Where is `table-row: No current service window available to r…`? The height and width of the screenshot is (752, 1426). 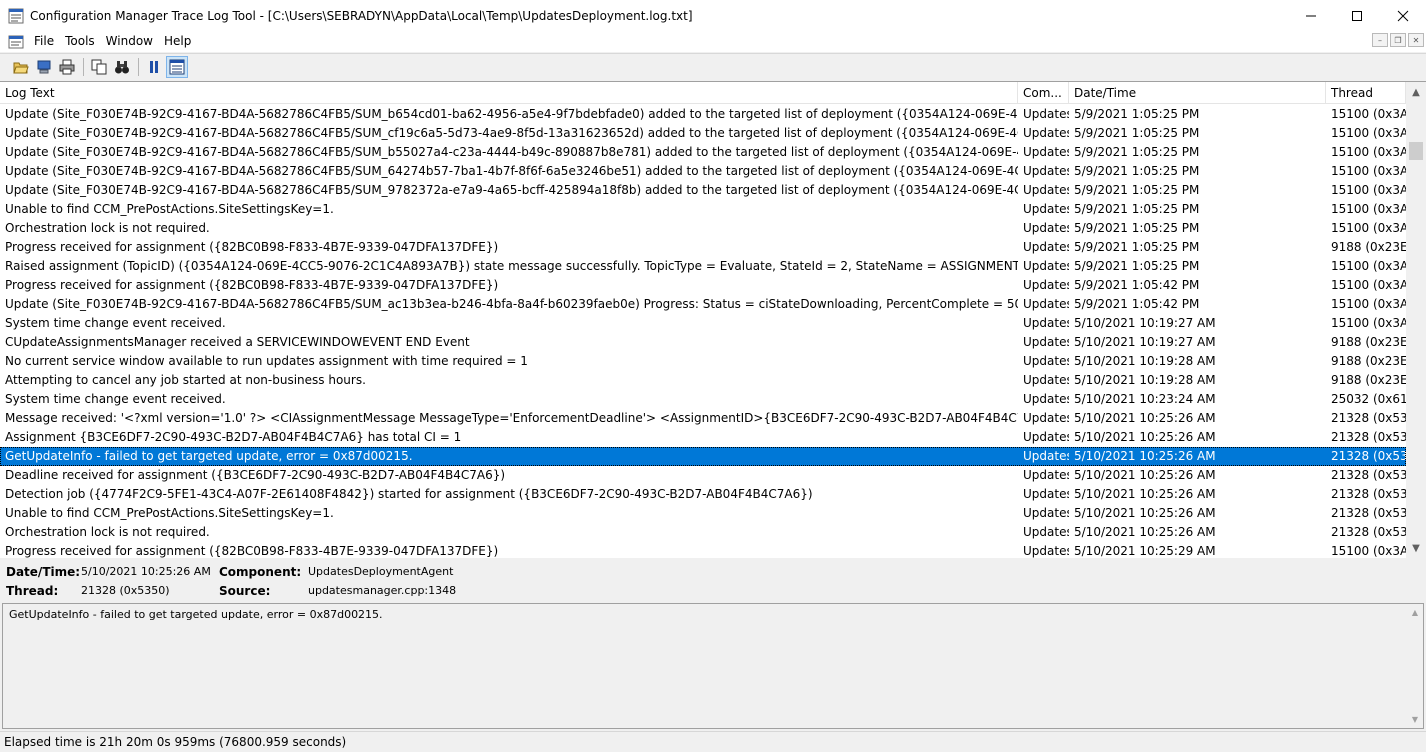
table-row: No current service window available to r… is located at coordinates (703, 361).